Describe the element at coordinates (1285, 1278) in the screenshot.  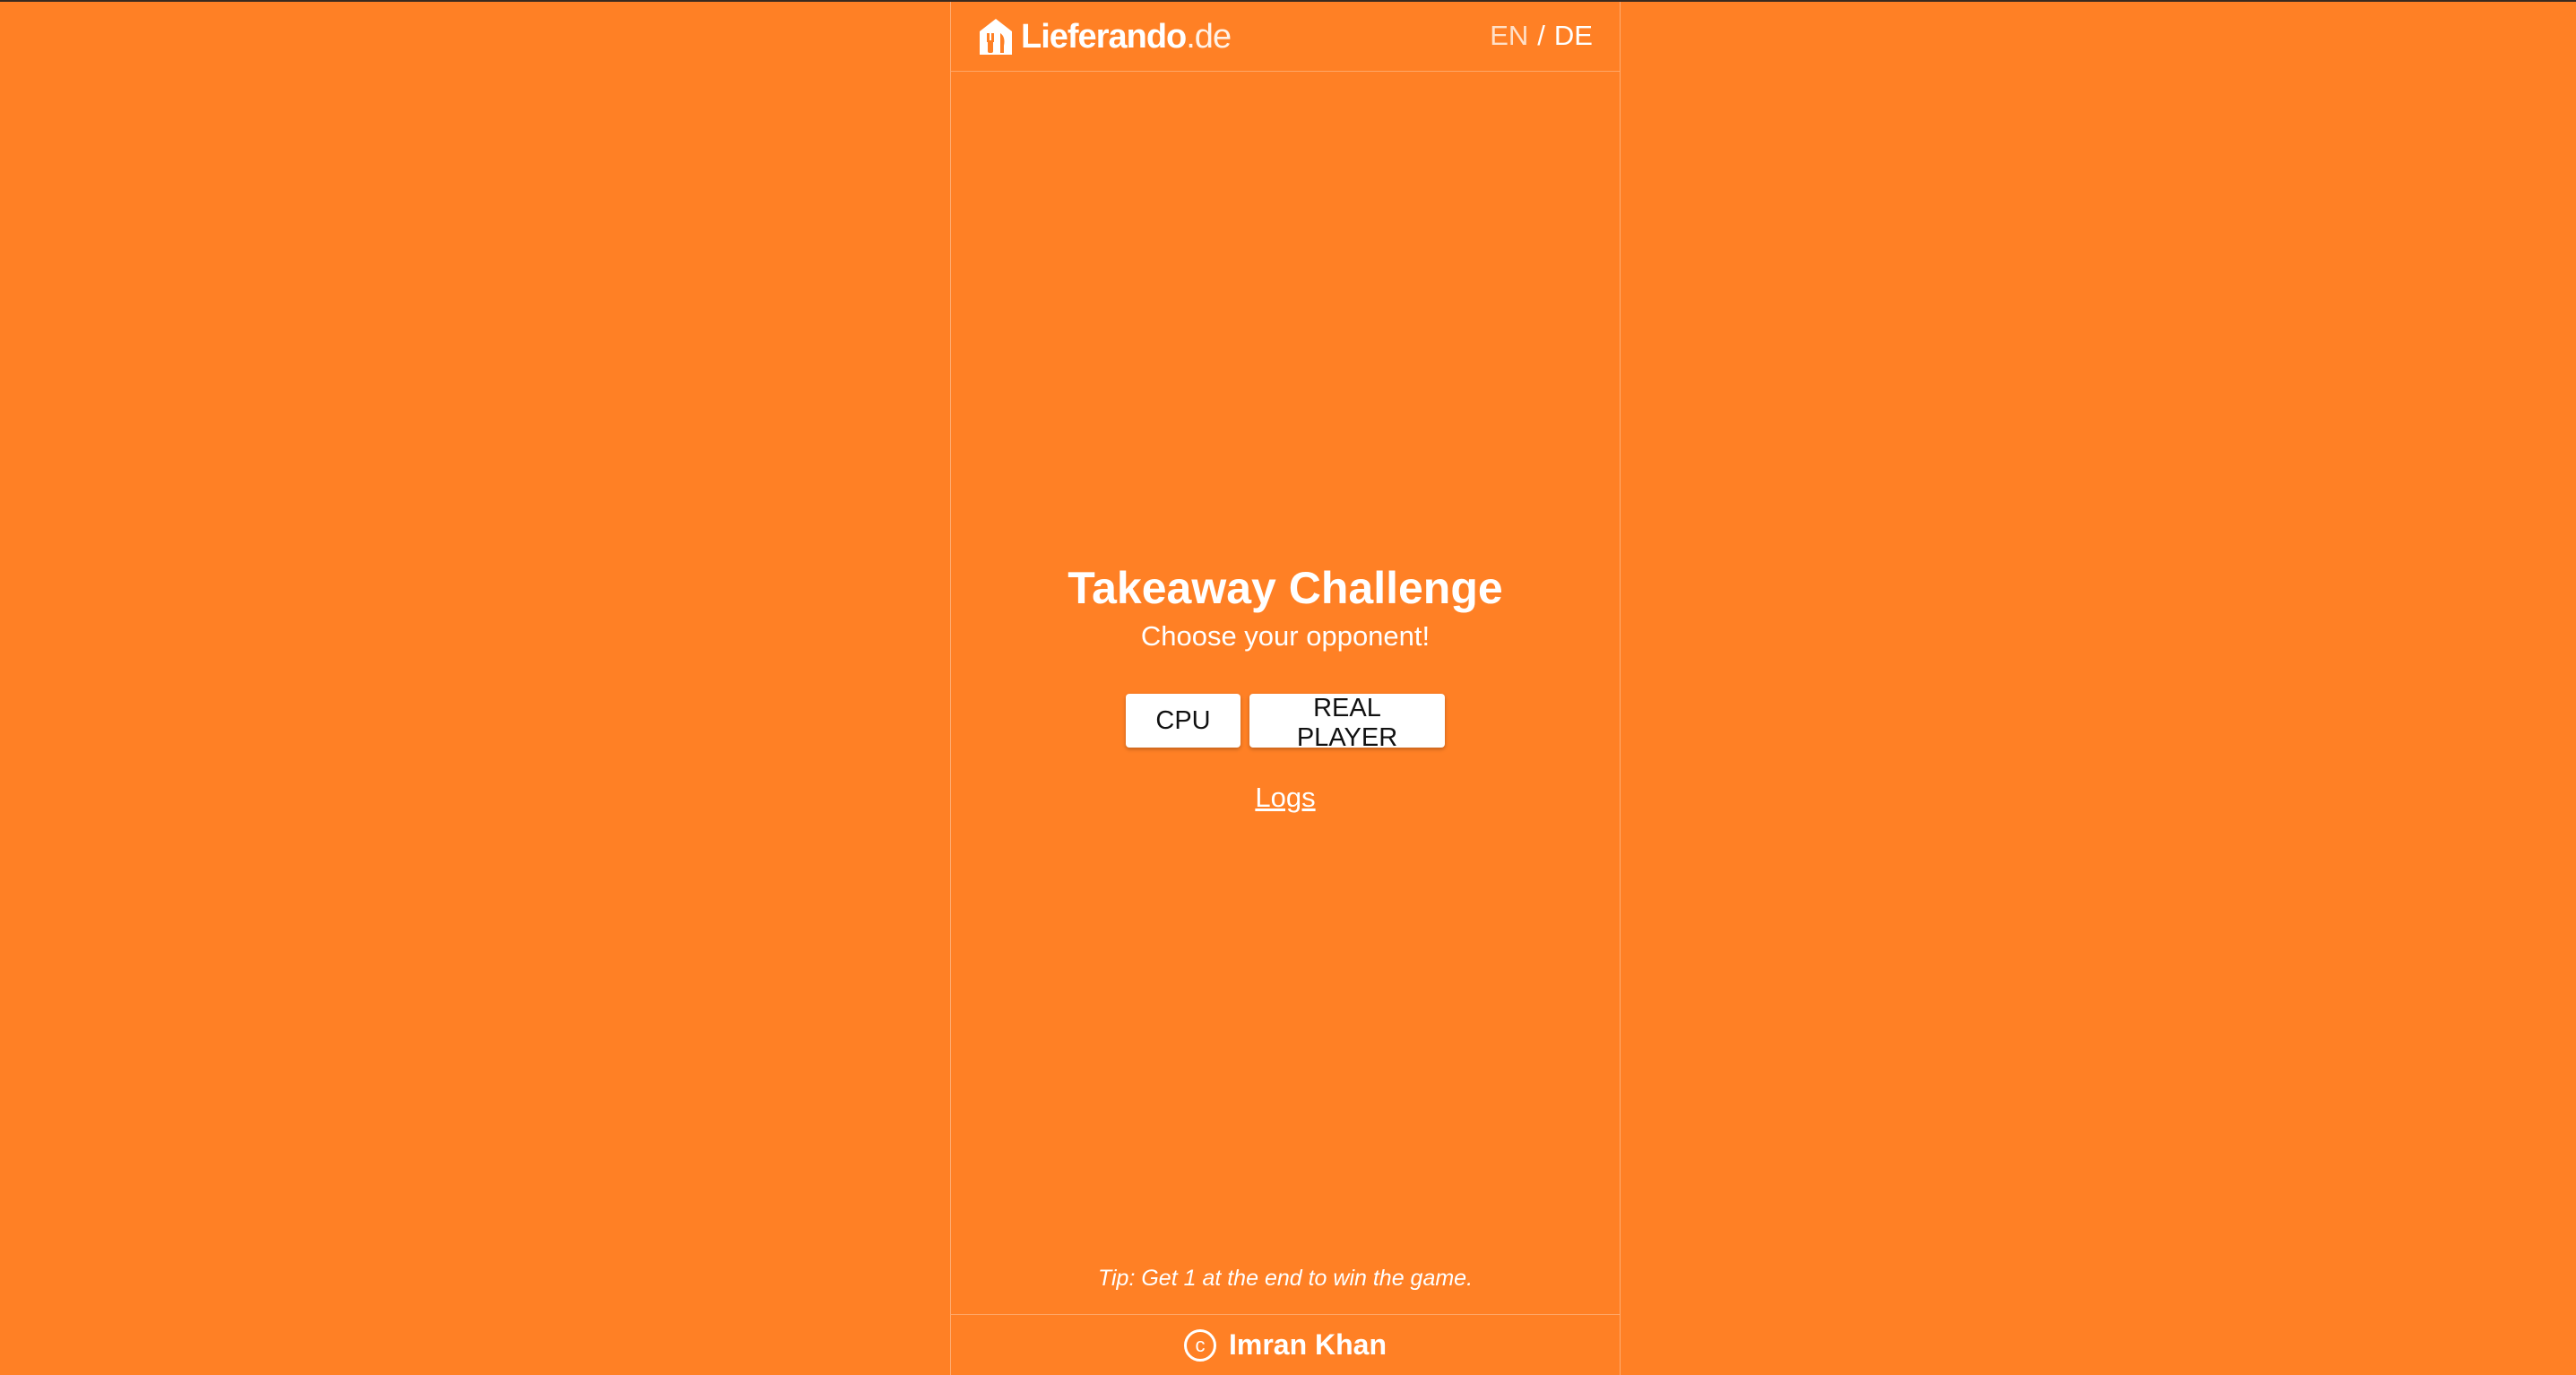
I see `tip-text: Tip: Get 1 at the end to win the game.` at that location.